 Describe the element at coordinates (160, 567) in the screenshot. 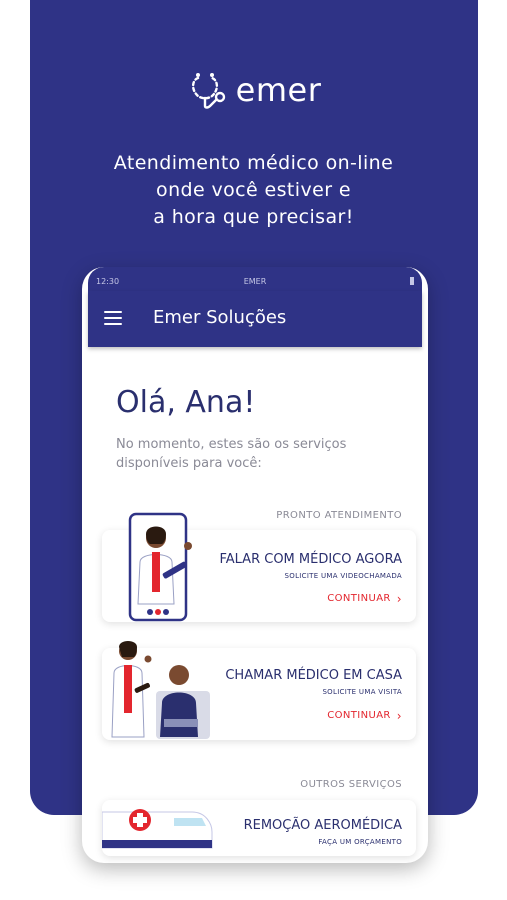

I see `doctor-on-phone-illustration` at that location.